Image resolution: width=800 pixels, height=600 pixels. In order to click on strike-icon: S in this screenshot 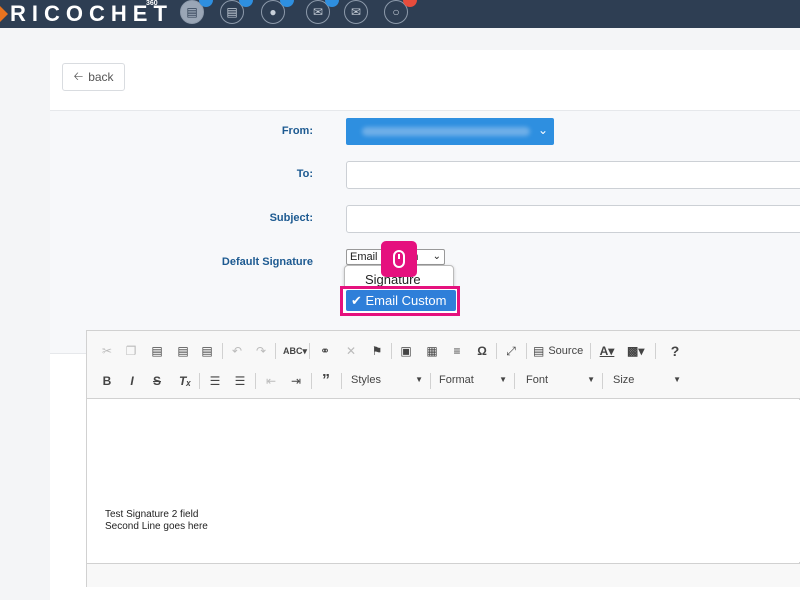, I will do `click(157, 381)`.